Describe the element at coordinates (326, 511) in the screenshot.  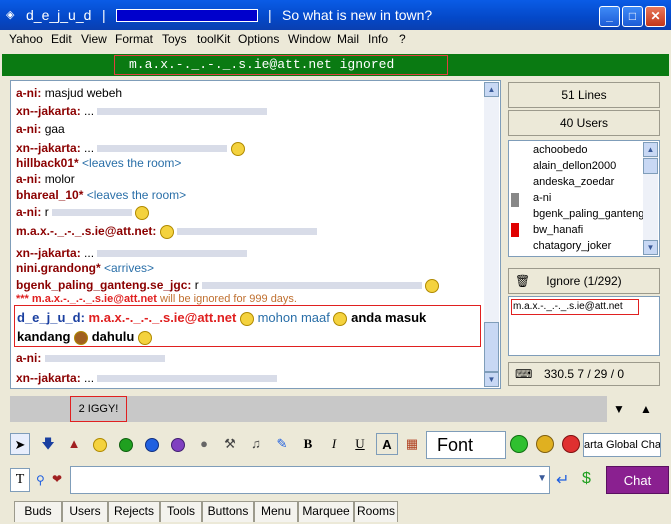
I see `tab-marquee: Marquee` at that location.